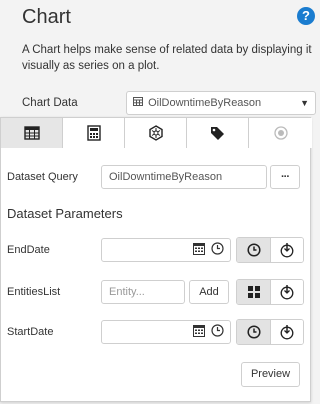  What do you see at coordinates (205, 103) in the screenshot?
I see `chart-data-value: OilDowntimeByReason` at bounding box center [205, 103].